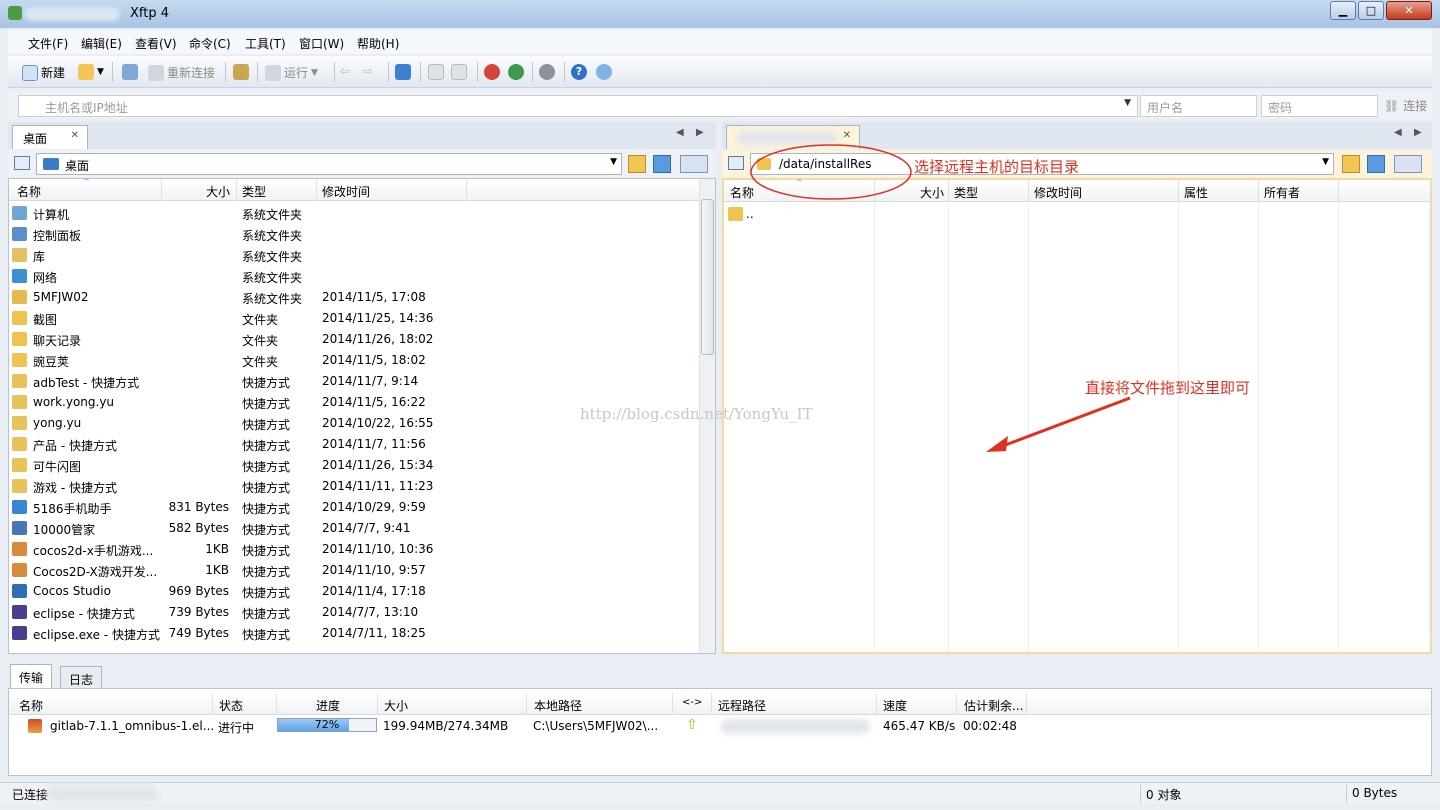  Describe the element at coordinates (558, 705) in the screenshot. I see `column-local-path: 本地路径` at that location.